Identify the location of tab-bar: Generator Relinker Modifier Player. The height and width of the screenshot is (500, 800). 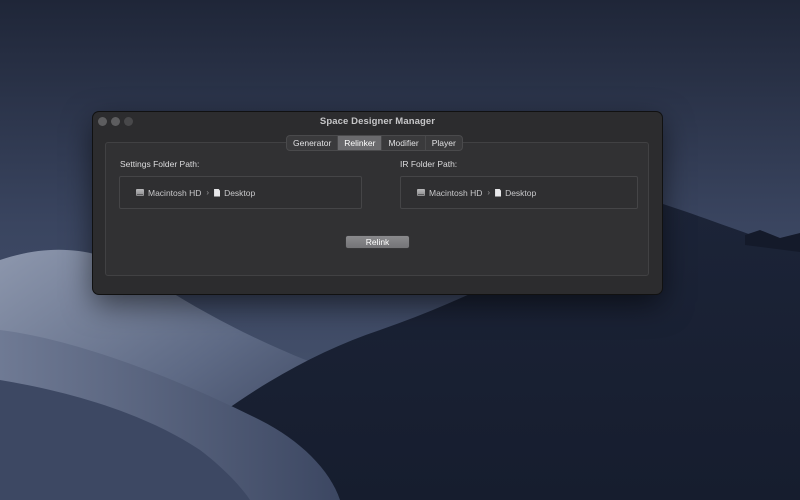
(374, 143).